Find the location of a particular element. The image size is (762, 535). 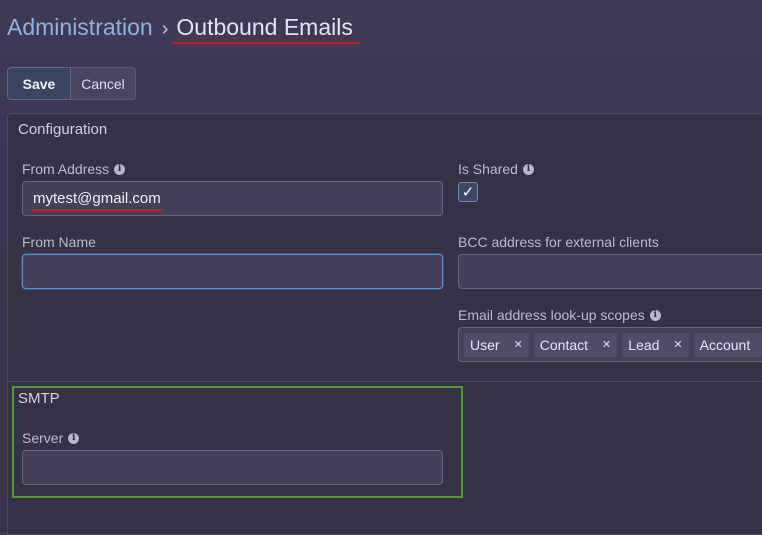

scope-tag-account: Account✕ is located at coordinates (727, 344).